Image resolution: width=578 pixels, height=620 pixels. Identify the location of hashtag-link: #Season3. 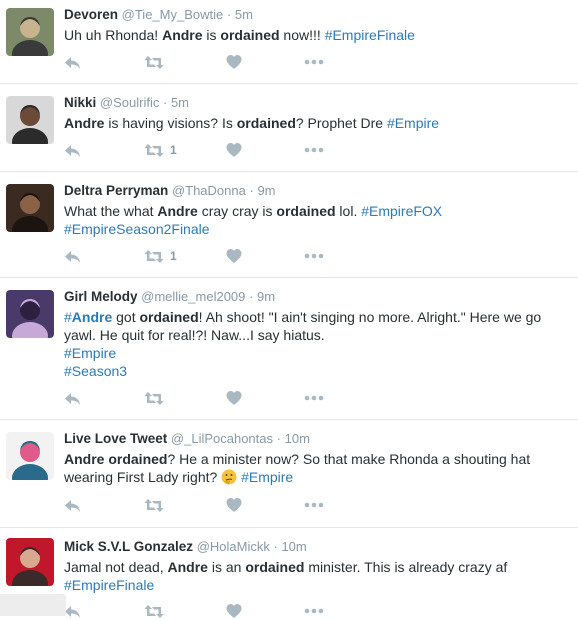
(95, 371).